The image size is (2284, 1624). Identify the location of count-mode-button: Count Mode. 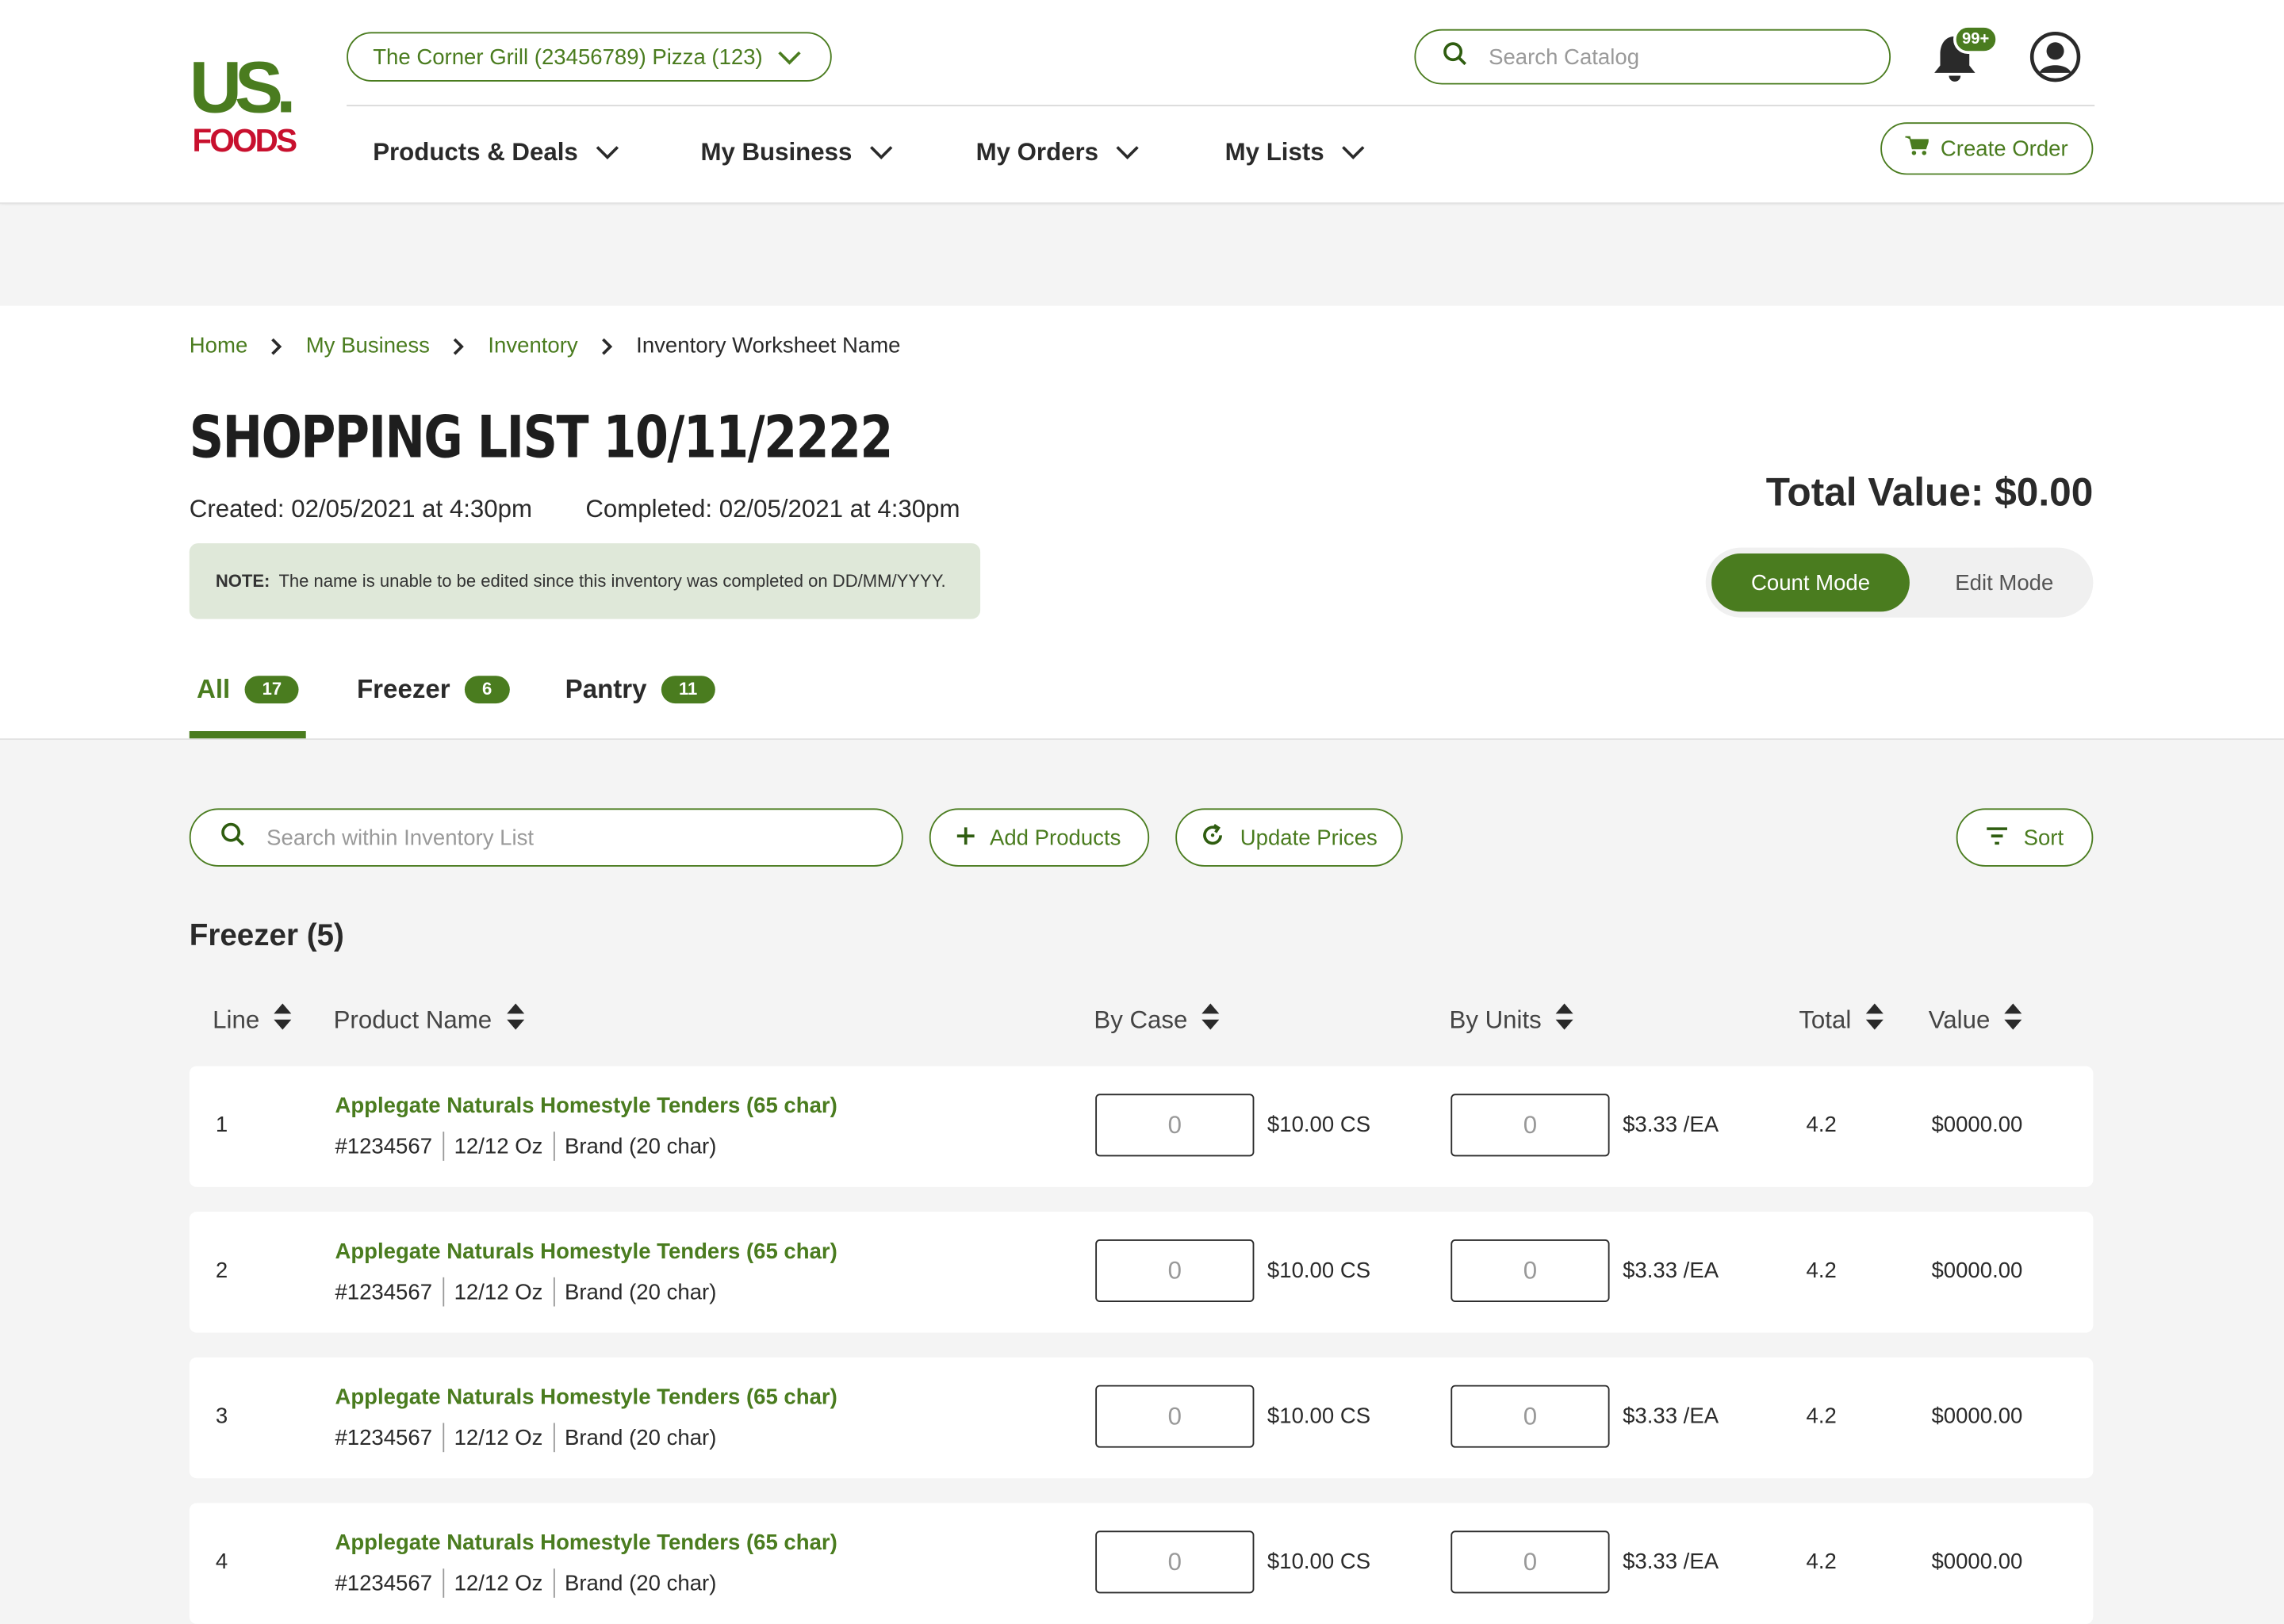
(1810, 582).